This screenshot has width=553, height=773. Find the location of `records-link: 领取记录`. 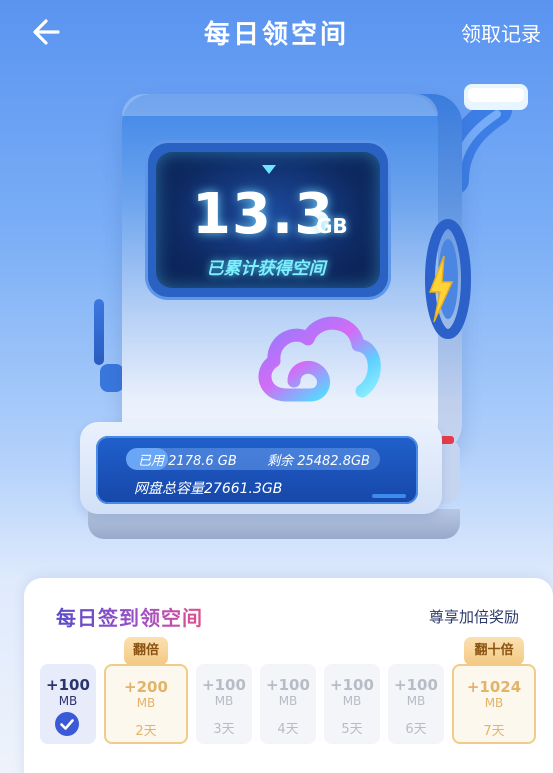

records-link: 领取记录 is located at coordinates (501, 32).